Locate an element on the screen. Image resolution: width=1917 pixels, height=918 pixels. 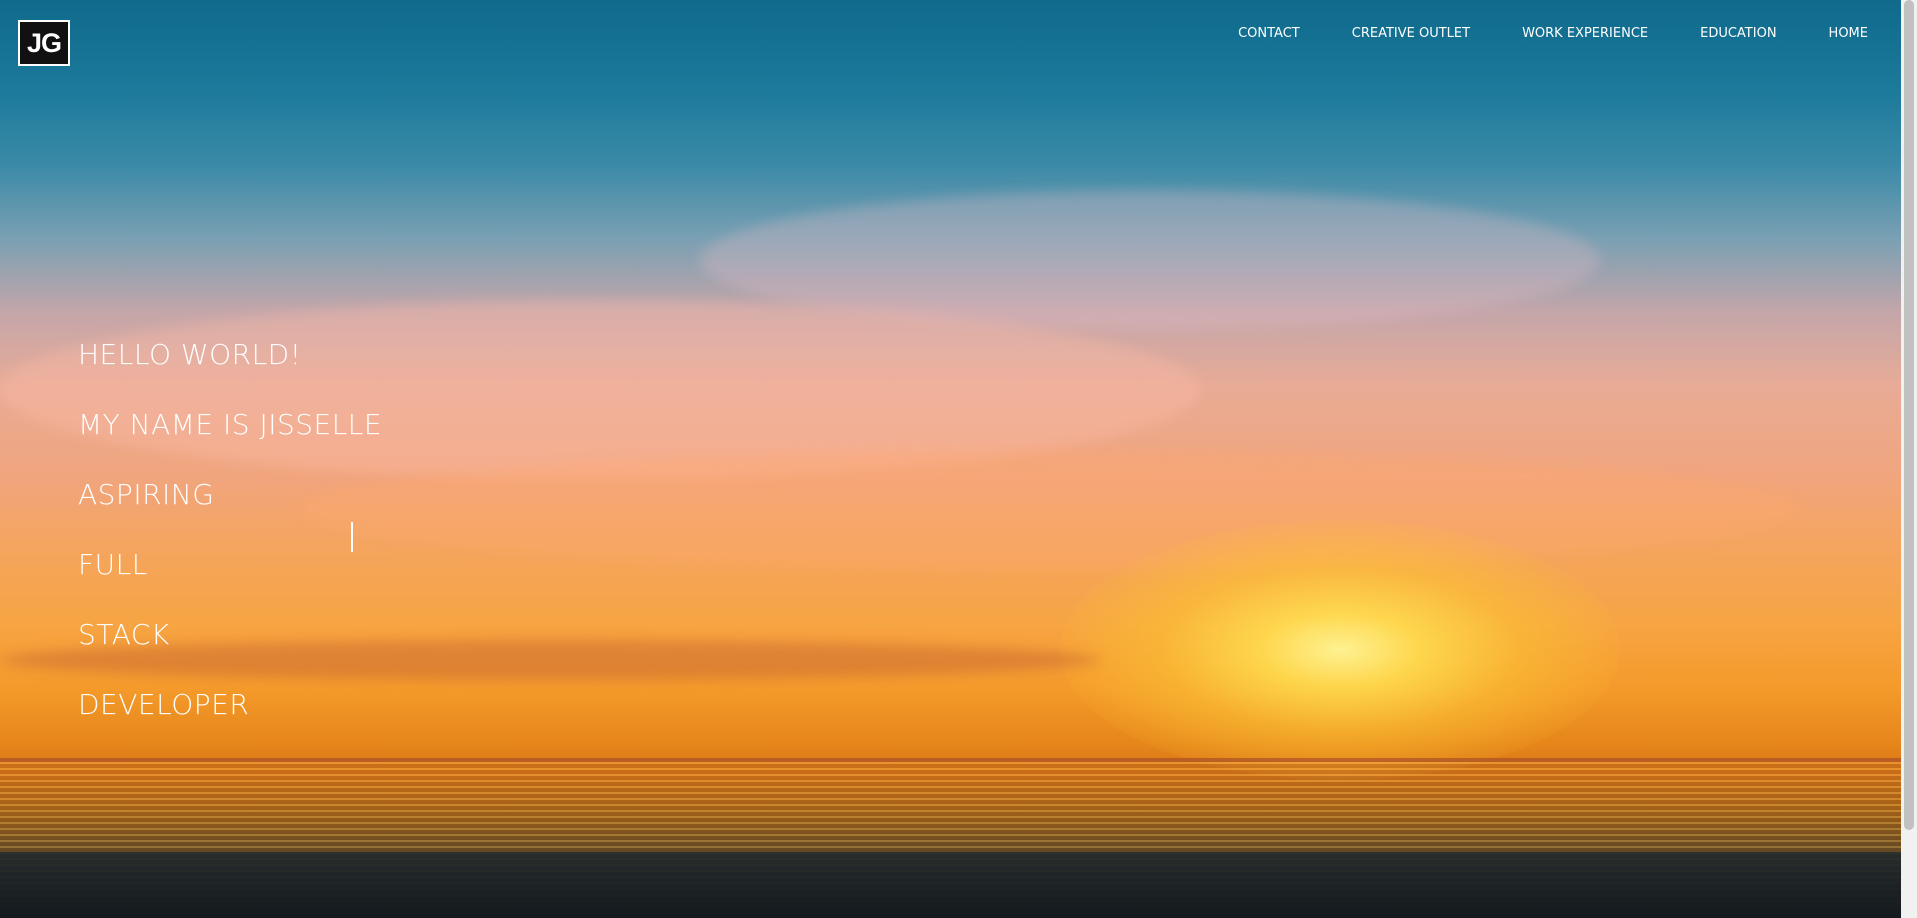
scrollbar-thumb is located at coordinates (1909, 415).